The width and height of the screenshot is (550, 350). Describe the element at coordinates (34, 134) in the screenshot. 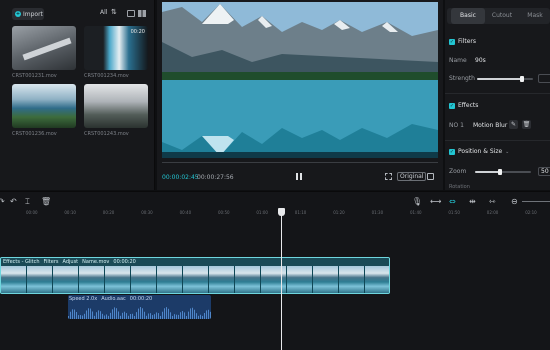

I see `media-label-3: CRST001236.mov` at that location.